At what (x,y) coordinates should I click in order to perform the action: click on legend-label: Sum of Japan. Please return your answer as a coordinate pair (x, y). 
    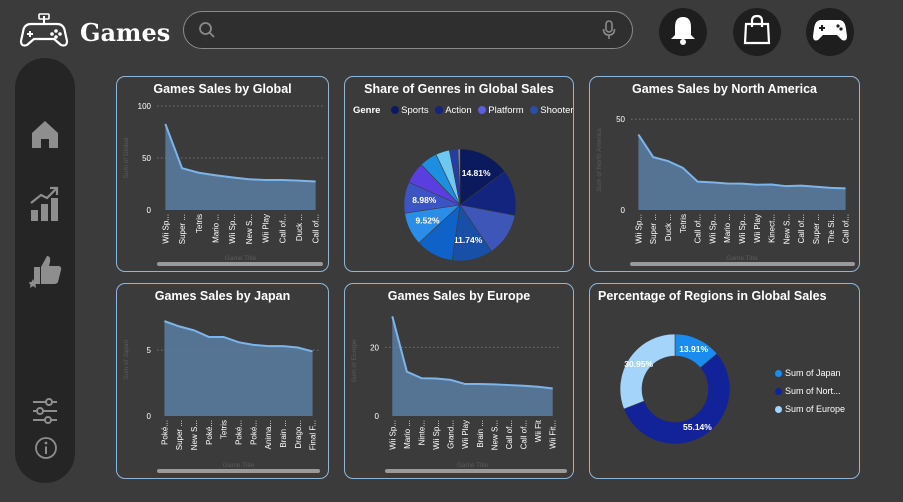
    Looking at the image, I should click on (813, 373).